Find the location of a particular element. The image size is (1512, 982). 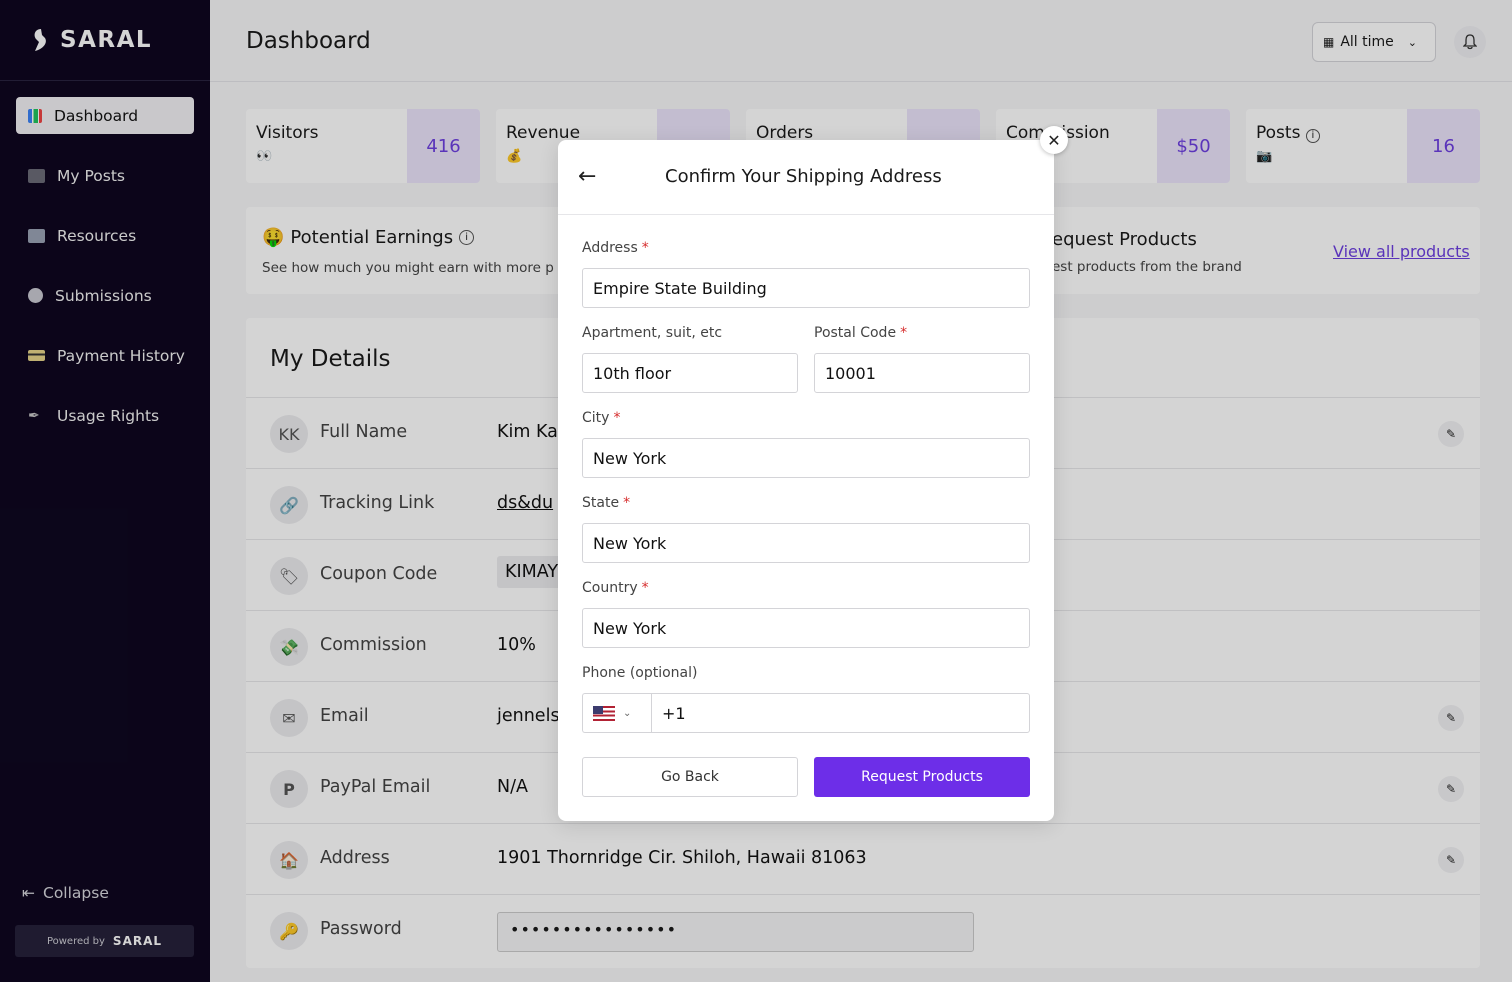

close-icon: ✕ is located at coordinates (1054, 140).